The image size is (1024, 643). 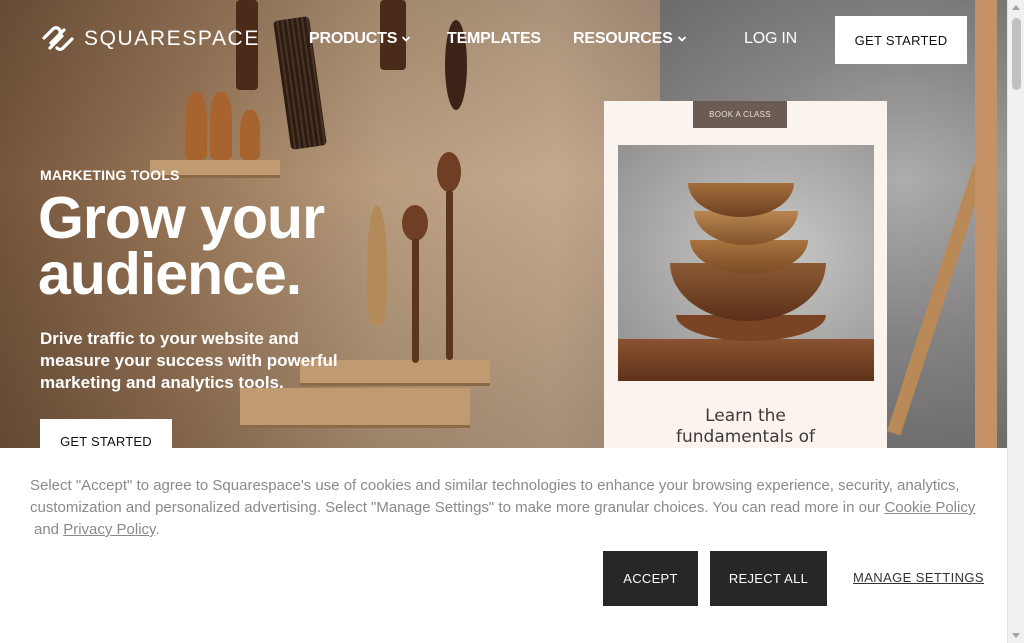 What do you see at coordinates (1016, 635) in the screenshot?
I see `scroll-down-icon` at bounding box center [1016, 635].